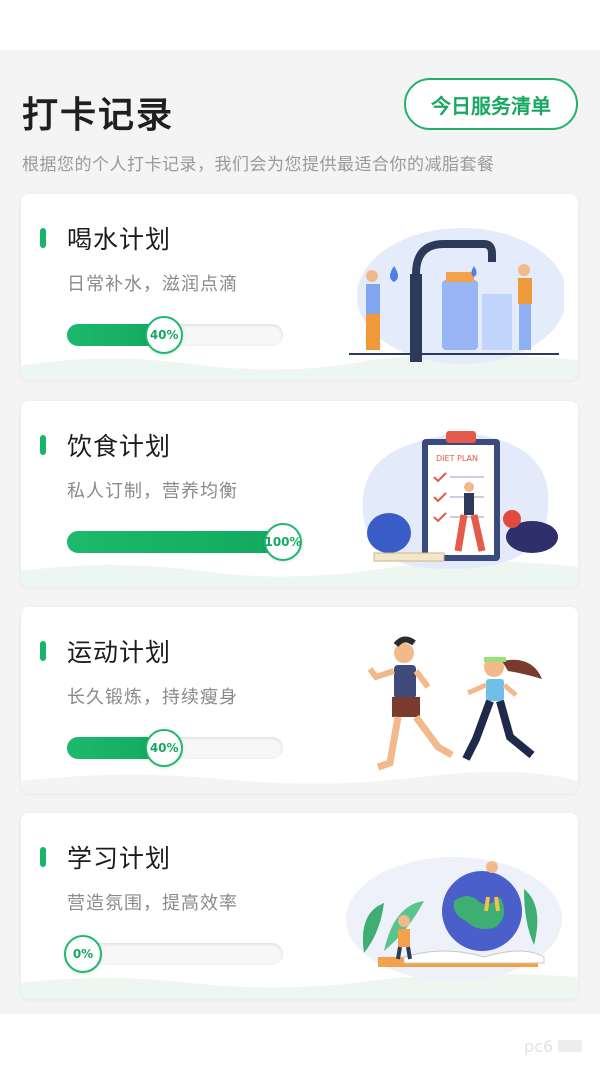  Describe the element at coordinates (283, 542) in the screenshot. I see `progress-indicator: 100%` at that location.